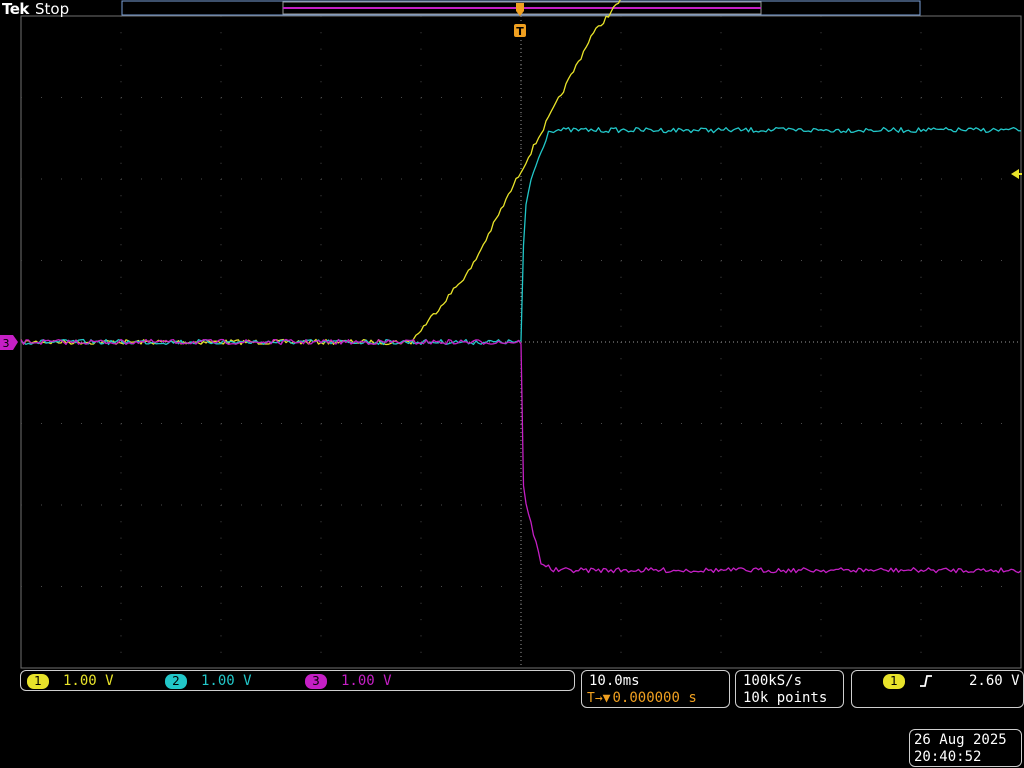  What do you see at coordinates (520, 31) in the screenshot?
I see `trigger-marker-label: T` at bounding box center [520, 31].